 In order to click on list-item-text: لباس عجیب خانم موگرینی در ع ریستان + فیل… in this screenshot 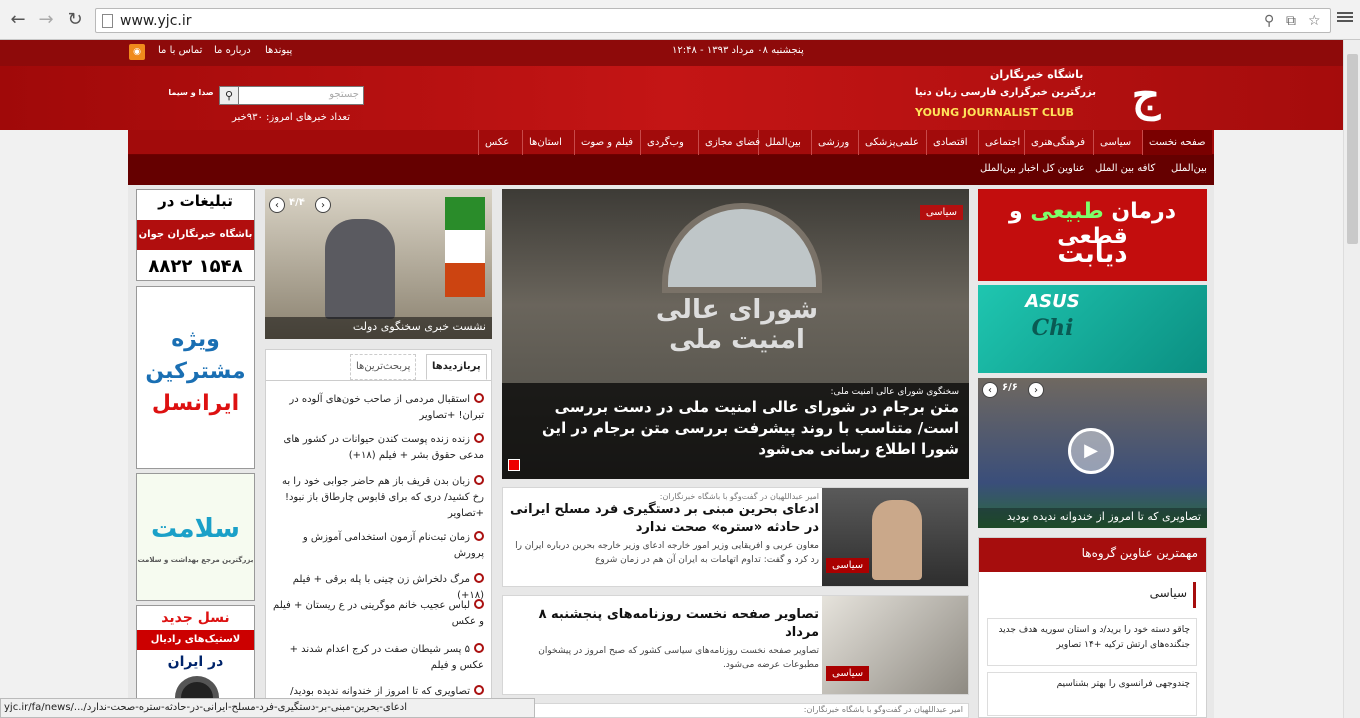, I will do `click(378, 613)`.